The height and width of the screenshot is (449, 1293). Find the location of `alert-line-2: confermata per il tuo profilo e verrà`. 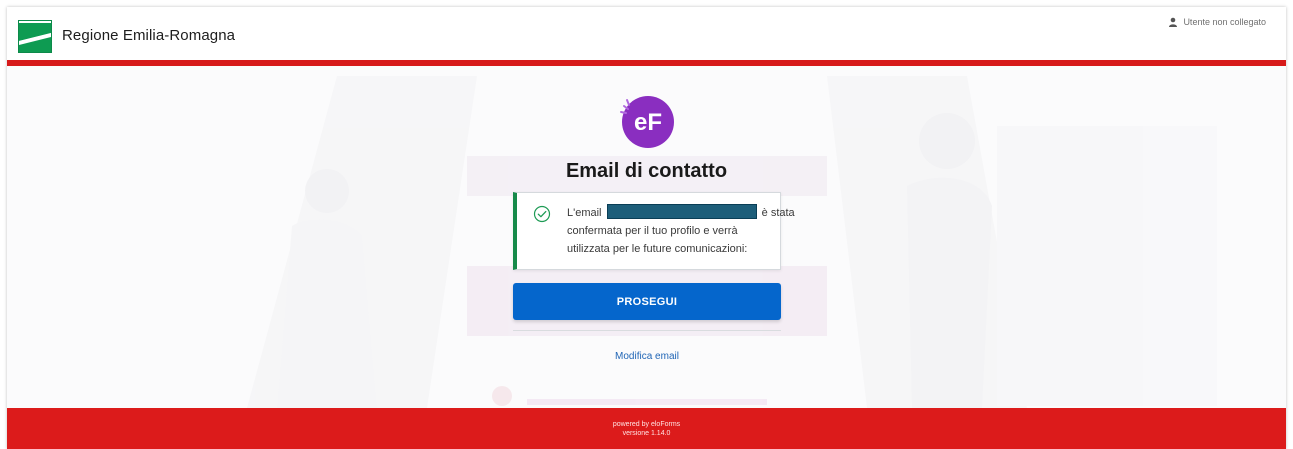

alert-line-2: confermata per il tuo profilo e verrà is located at coordinates (652, 231).